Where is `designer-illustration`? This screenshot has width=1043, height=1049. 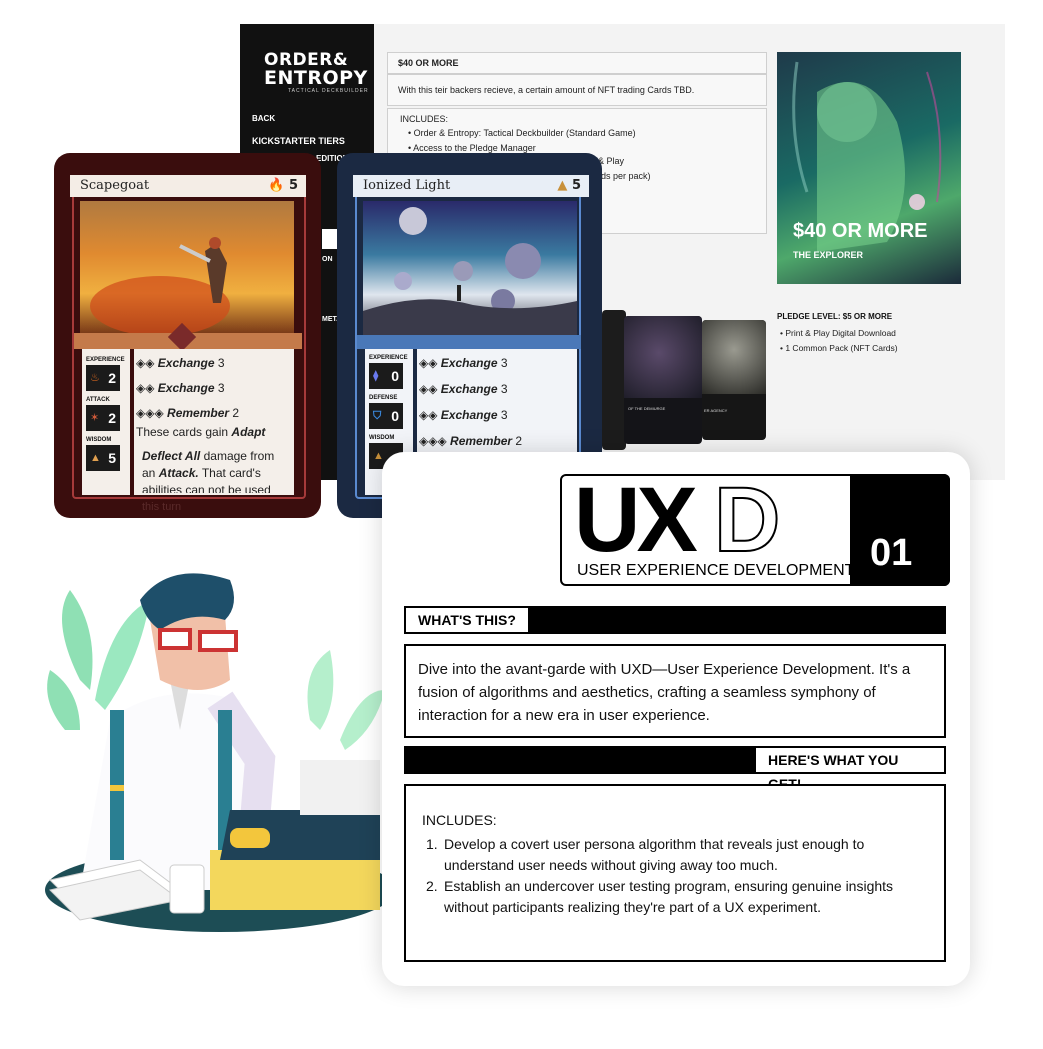
designer-illustration is located at coordinates (217, 752).